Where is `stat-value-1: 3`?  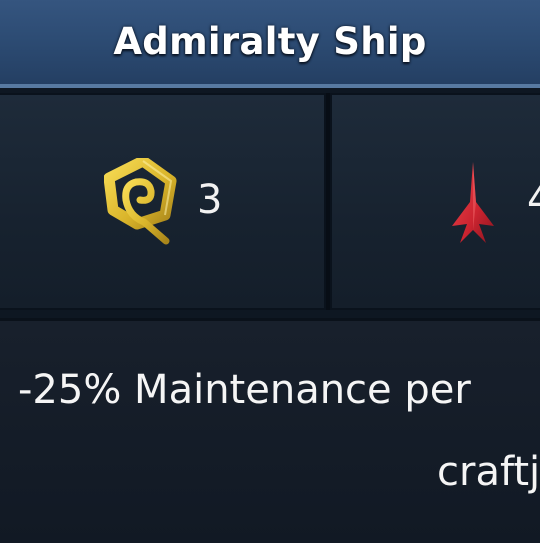
stat-value-1: 3 is located at coordinates (210, 200).